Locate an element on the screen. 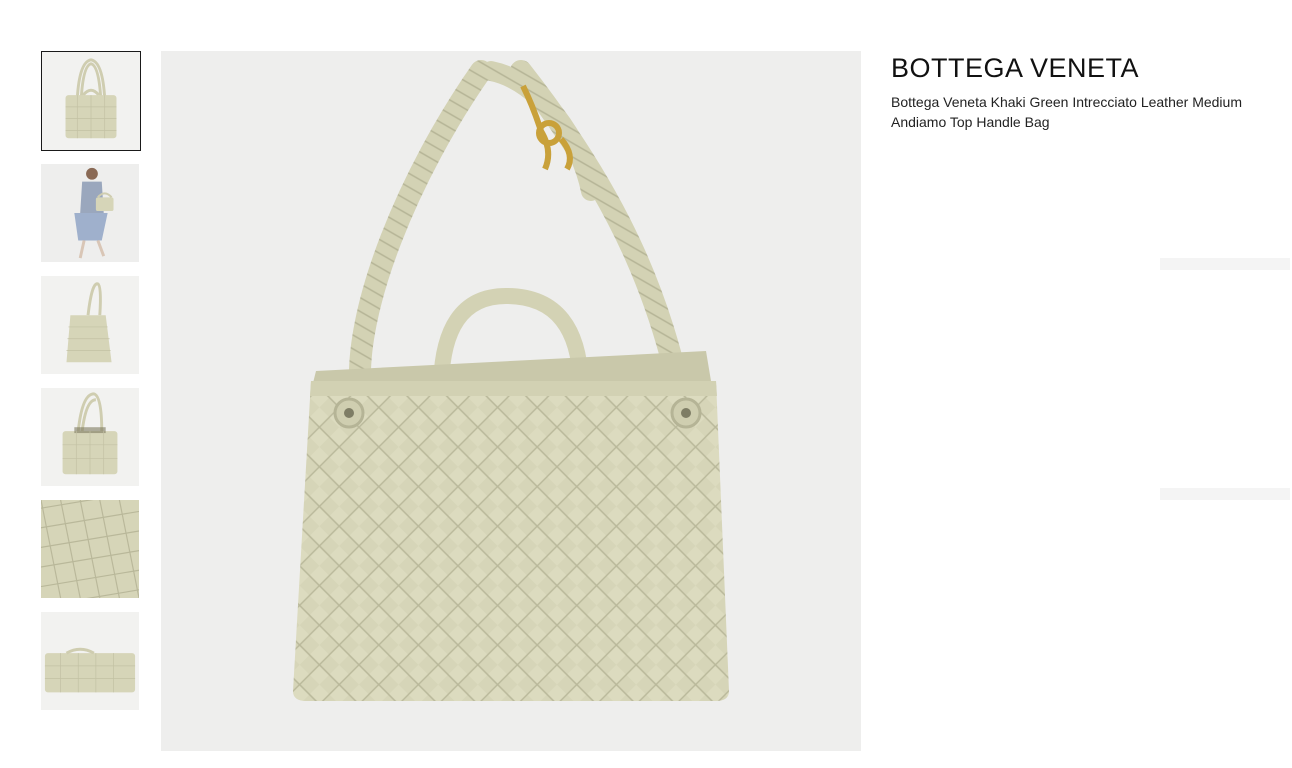 This screenshot has width=1292, height=768. thumbnail-model-view is located at coordinates (90, 213).